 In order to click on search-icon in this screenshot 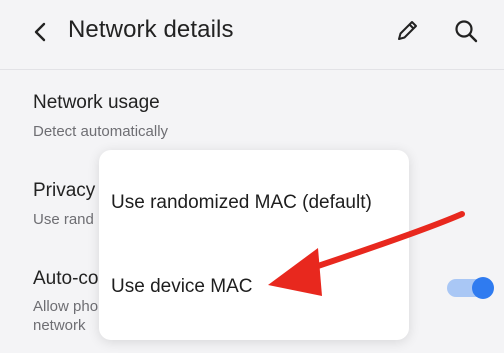, I will do `click(466, 31)`.